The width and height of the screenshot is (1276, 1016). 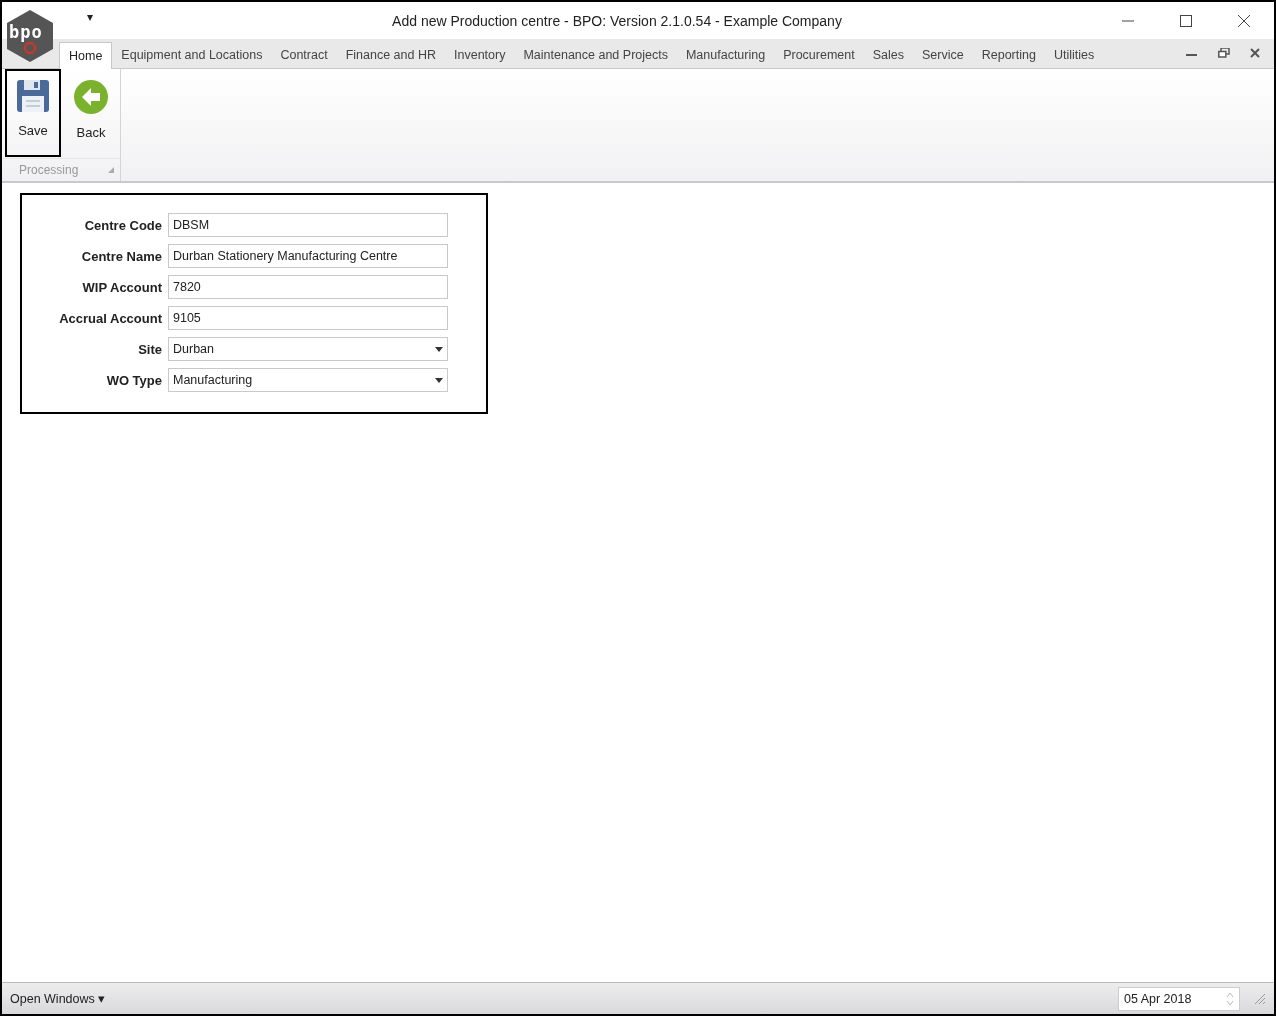 I want to click on field-label: Site, so click(x=149, y=349).